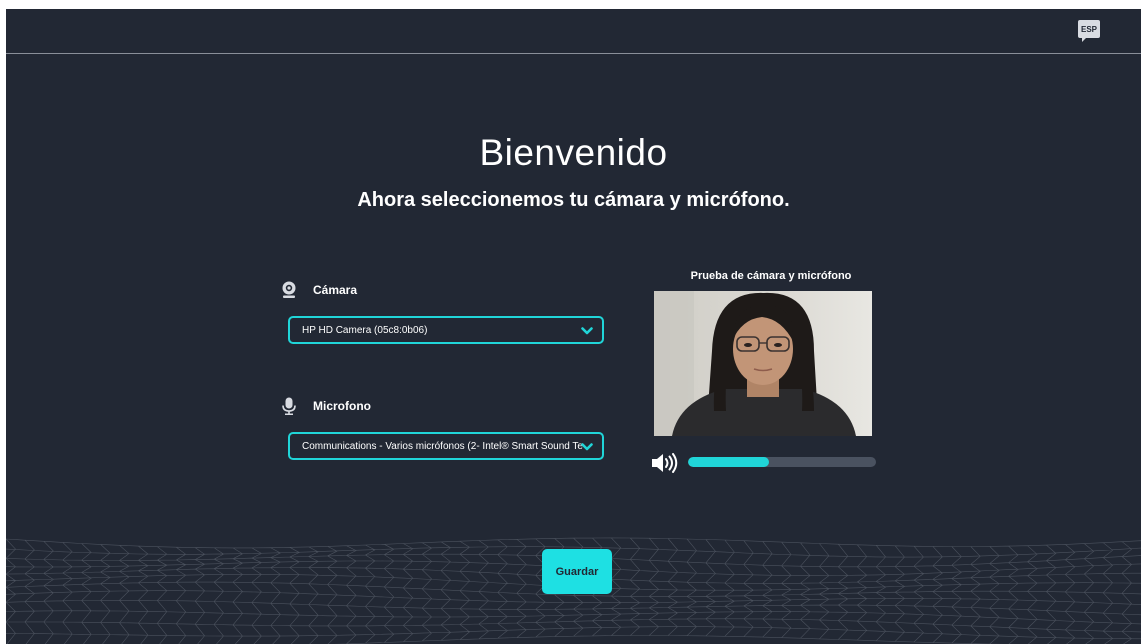 The width and height of the screenshot is (1141, 644). What do you see at coordinates (771, 276) in the screenshot?
I see `preview-title: Prueba de cámara y micrófono` at bounding box center [771, 276].